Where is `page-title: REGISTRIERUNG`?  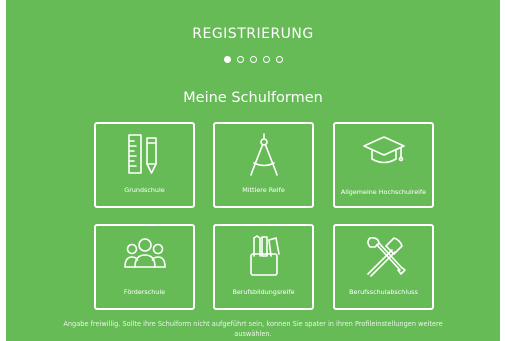
page-title: REGISTRIERUNG is located at coordinates (253, 34).